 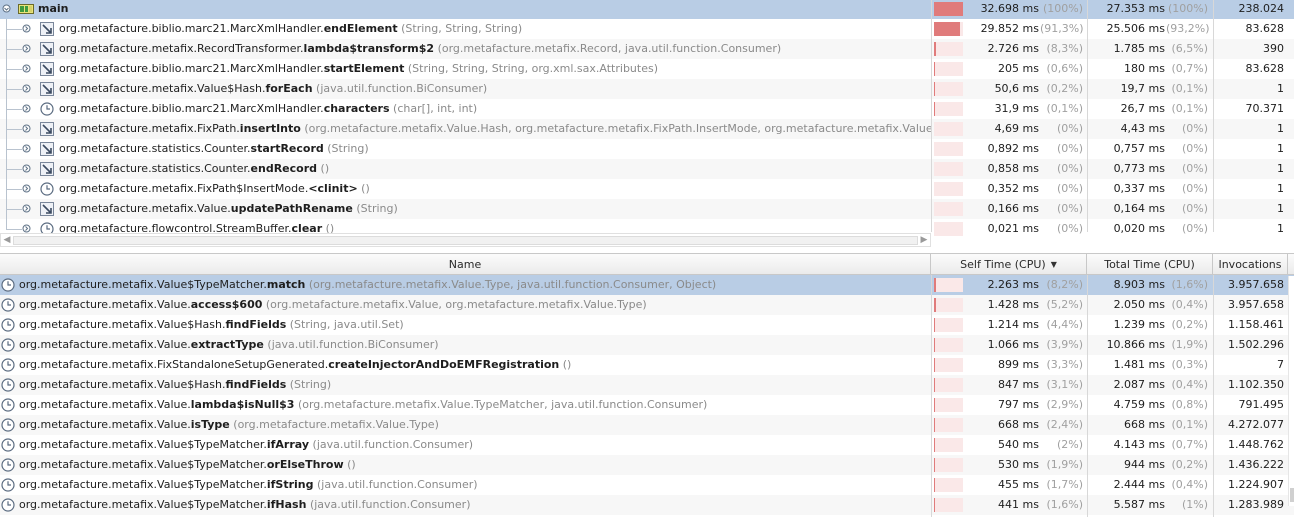 What do you see at coordinates (1139, 304) in the screenshot?
I see `total-time: 2.050 ms` at bounding box center [1139, 304].